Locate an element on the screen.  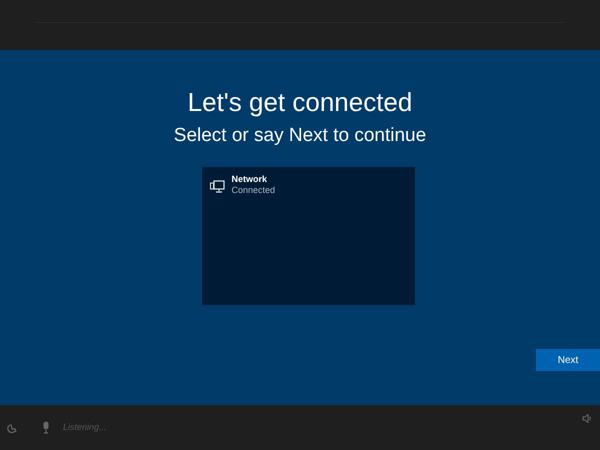
network-status: Connected is located at coordinates (254, 190).